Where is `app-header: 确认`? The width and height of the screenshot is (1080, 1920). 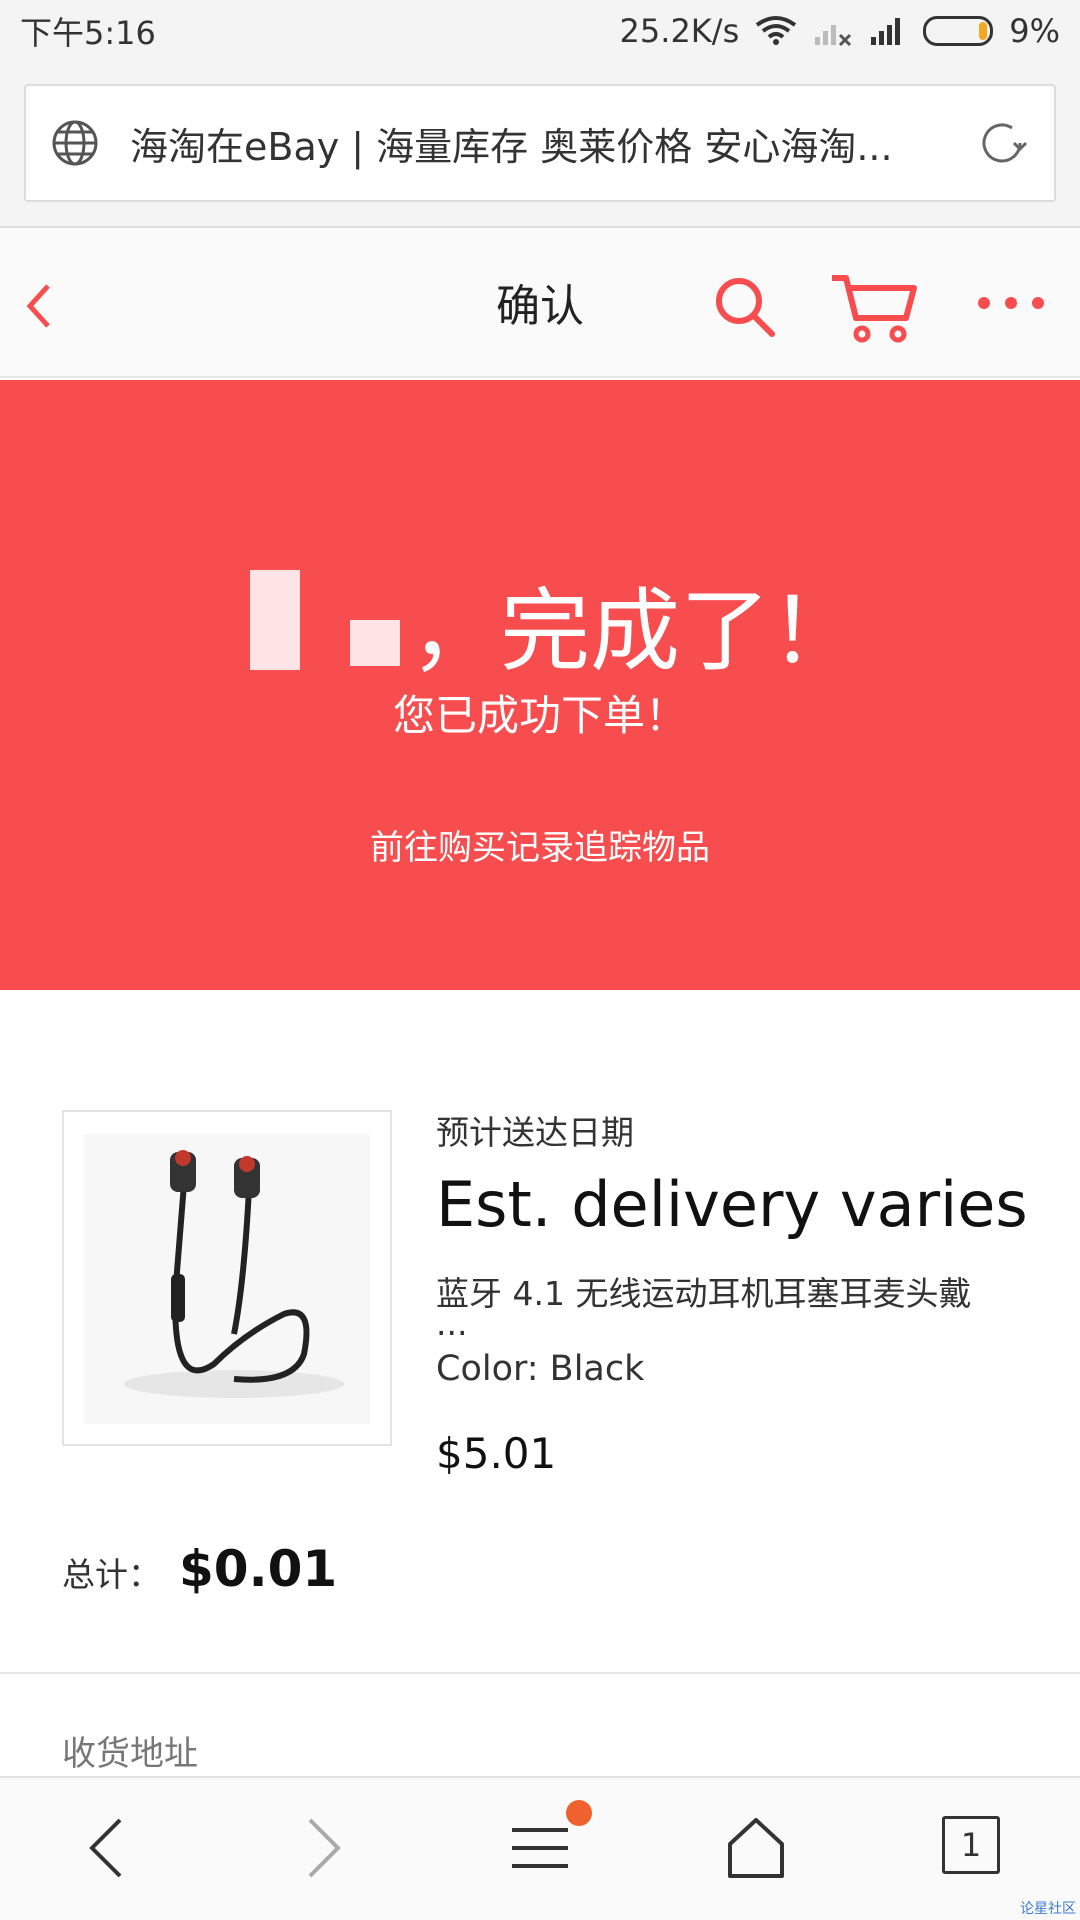
app-header: 确认 is located at coordinates (540, 303).